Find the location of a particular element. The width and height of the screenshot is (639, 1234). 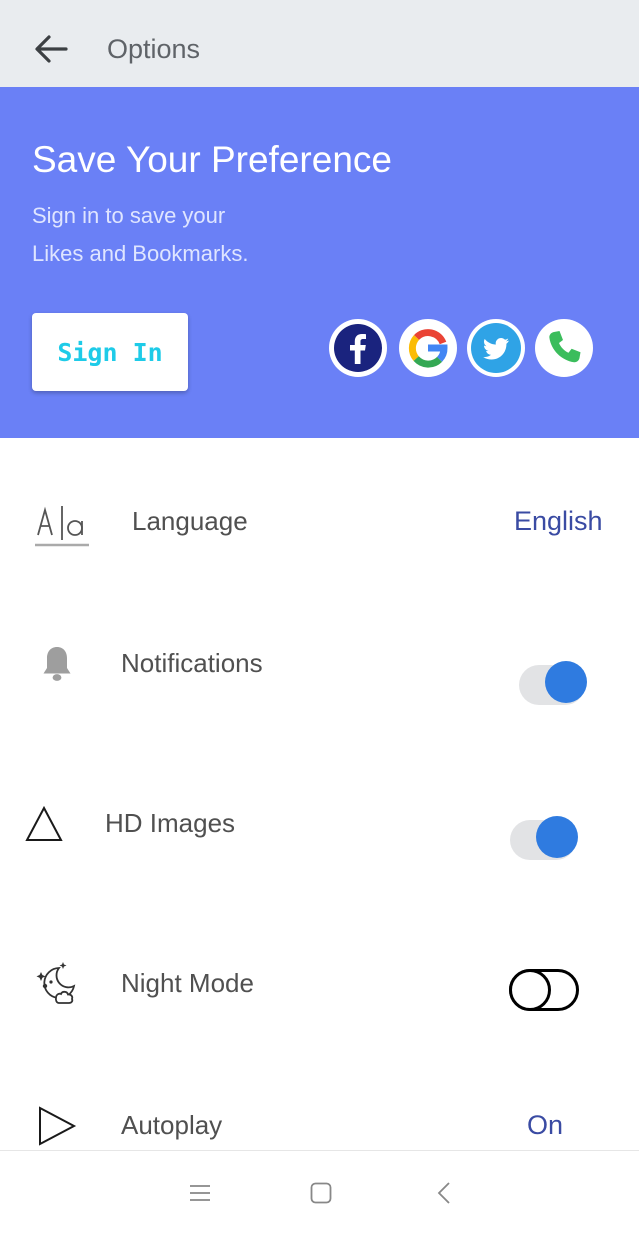

moon-icon is located at coordinates (56, 983).